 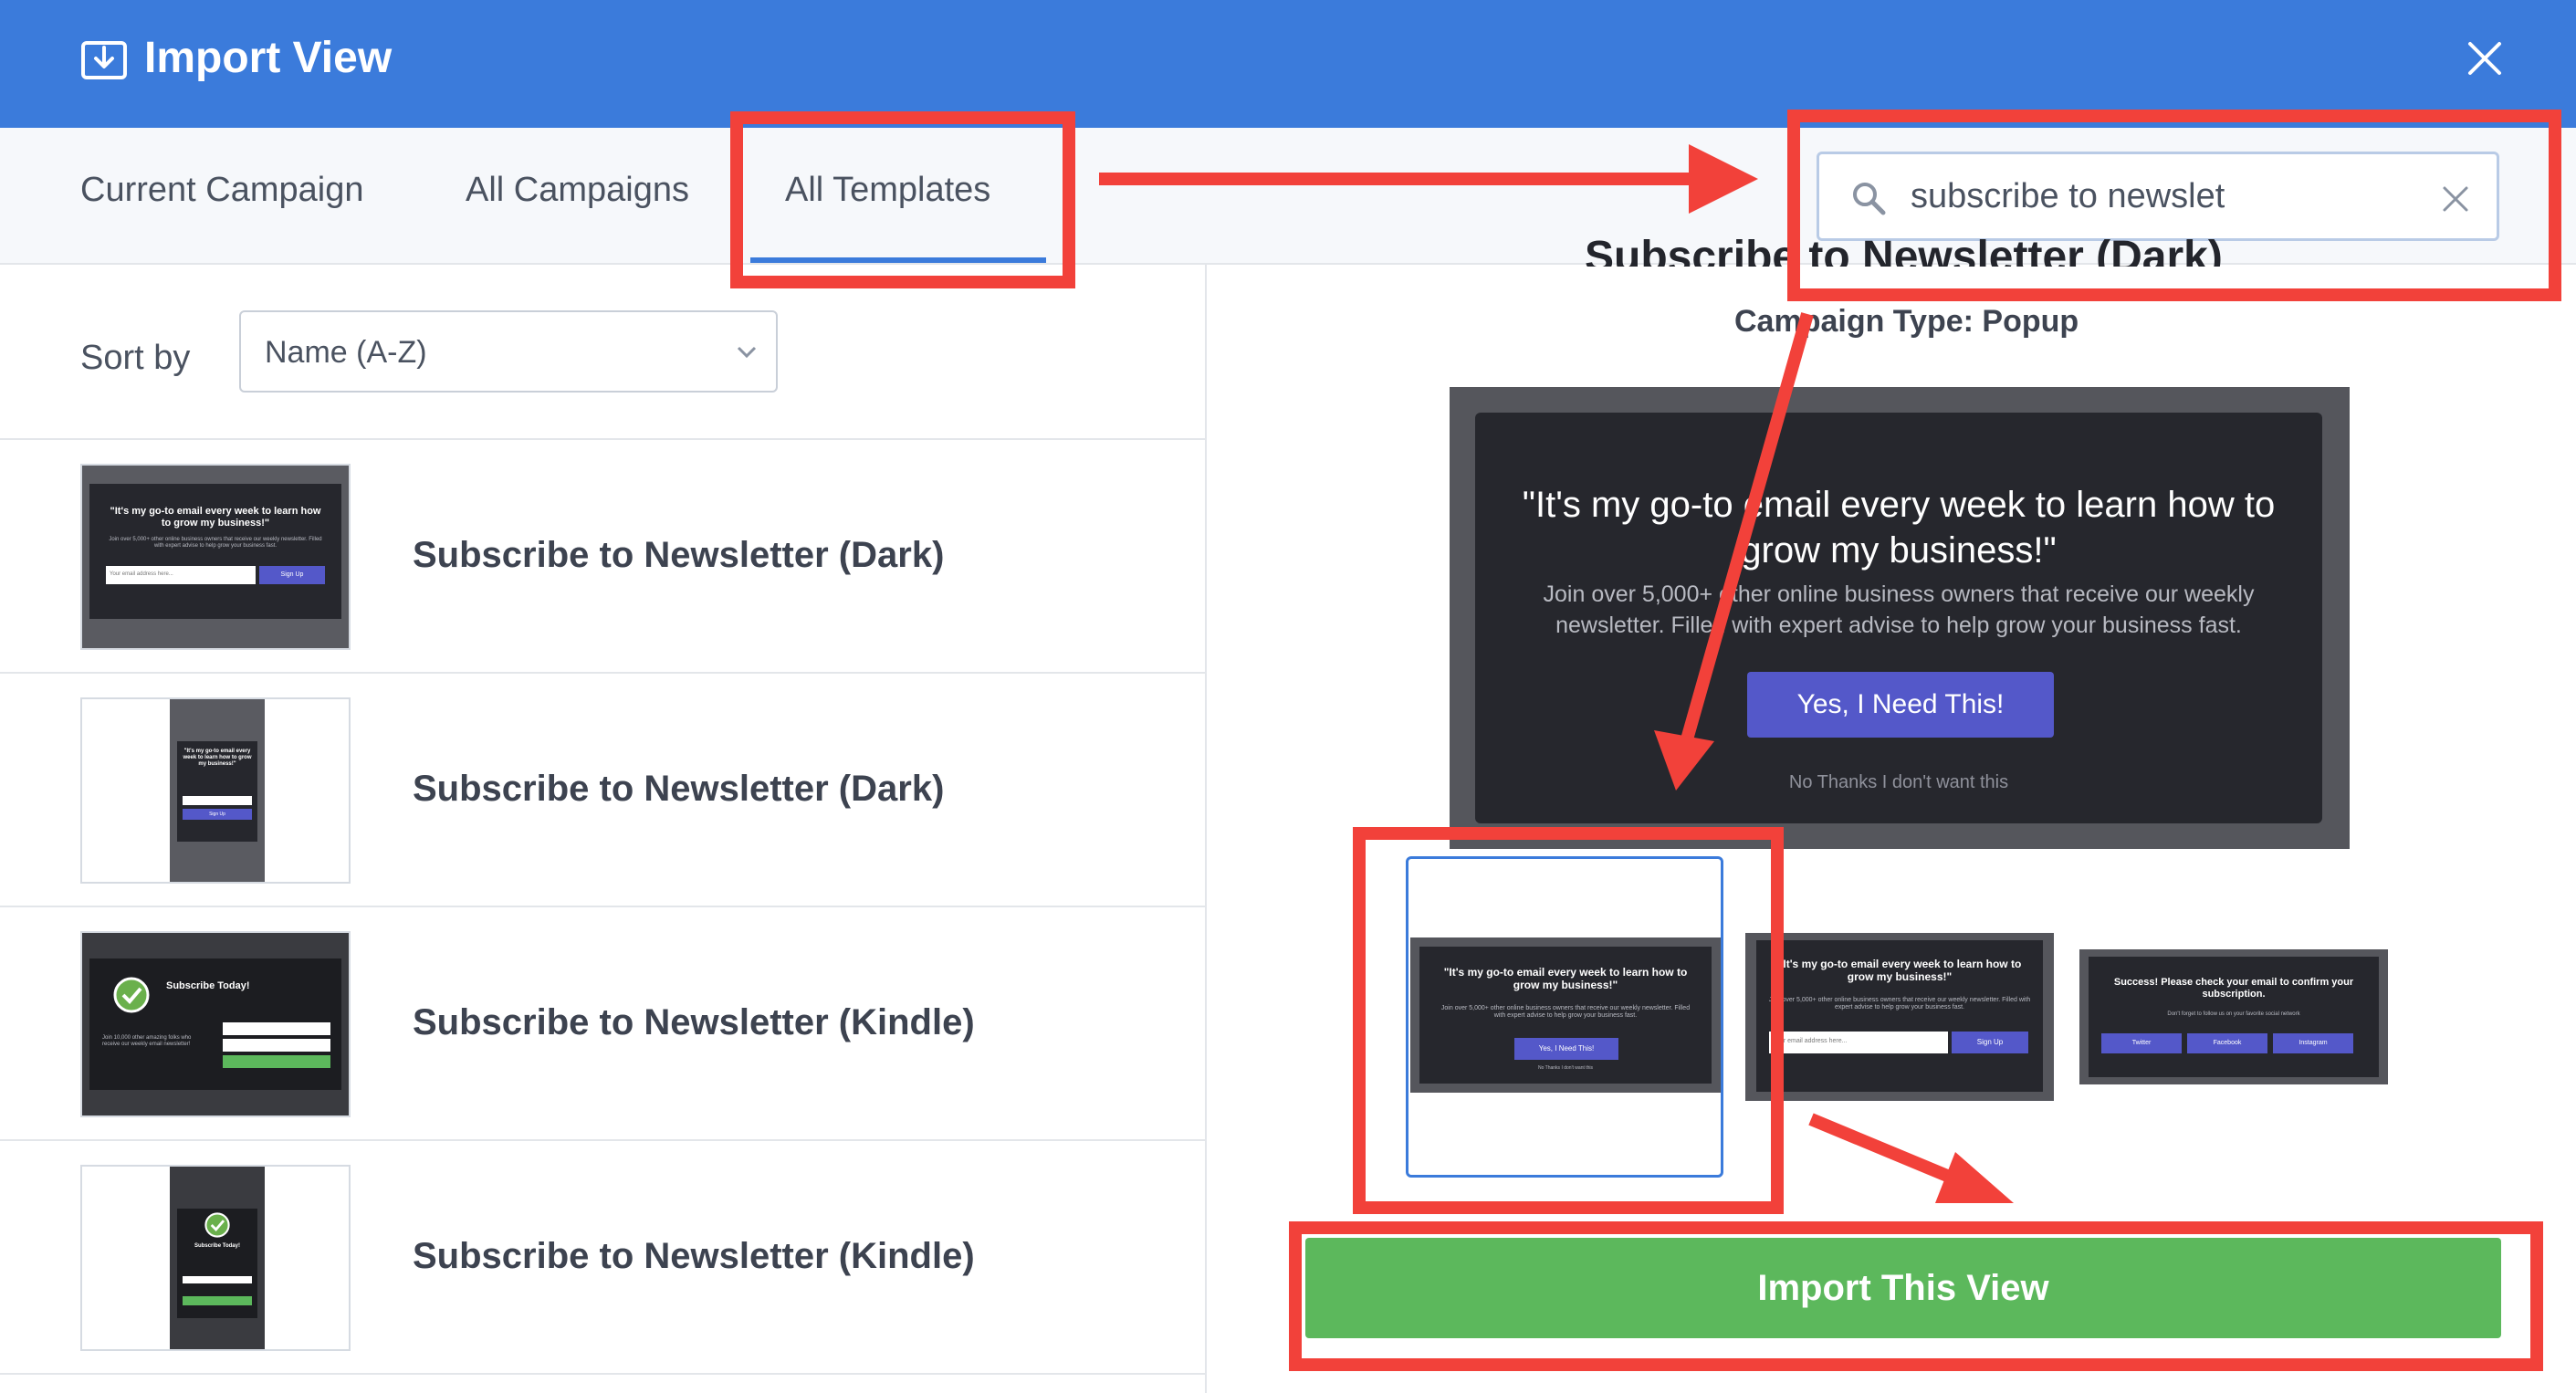 I want to click on preview-no-thanks: No Thanks I don't want this, so click(x=1898, y=782).